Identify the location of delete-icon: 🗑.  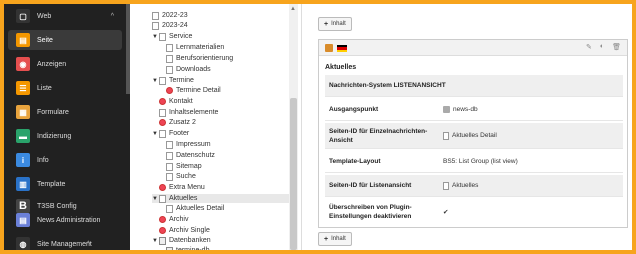
(616, 47).